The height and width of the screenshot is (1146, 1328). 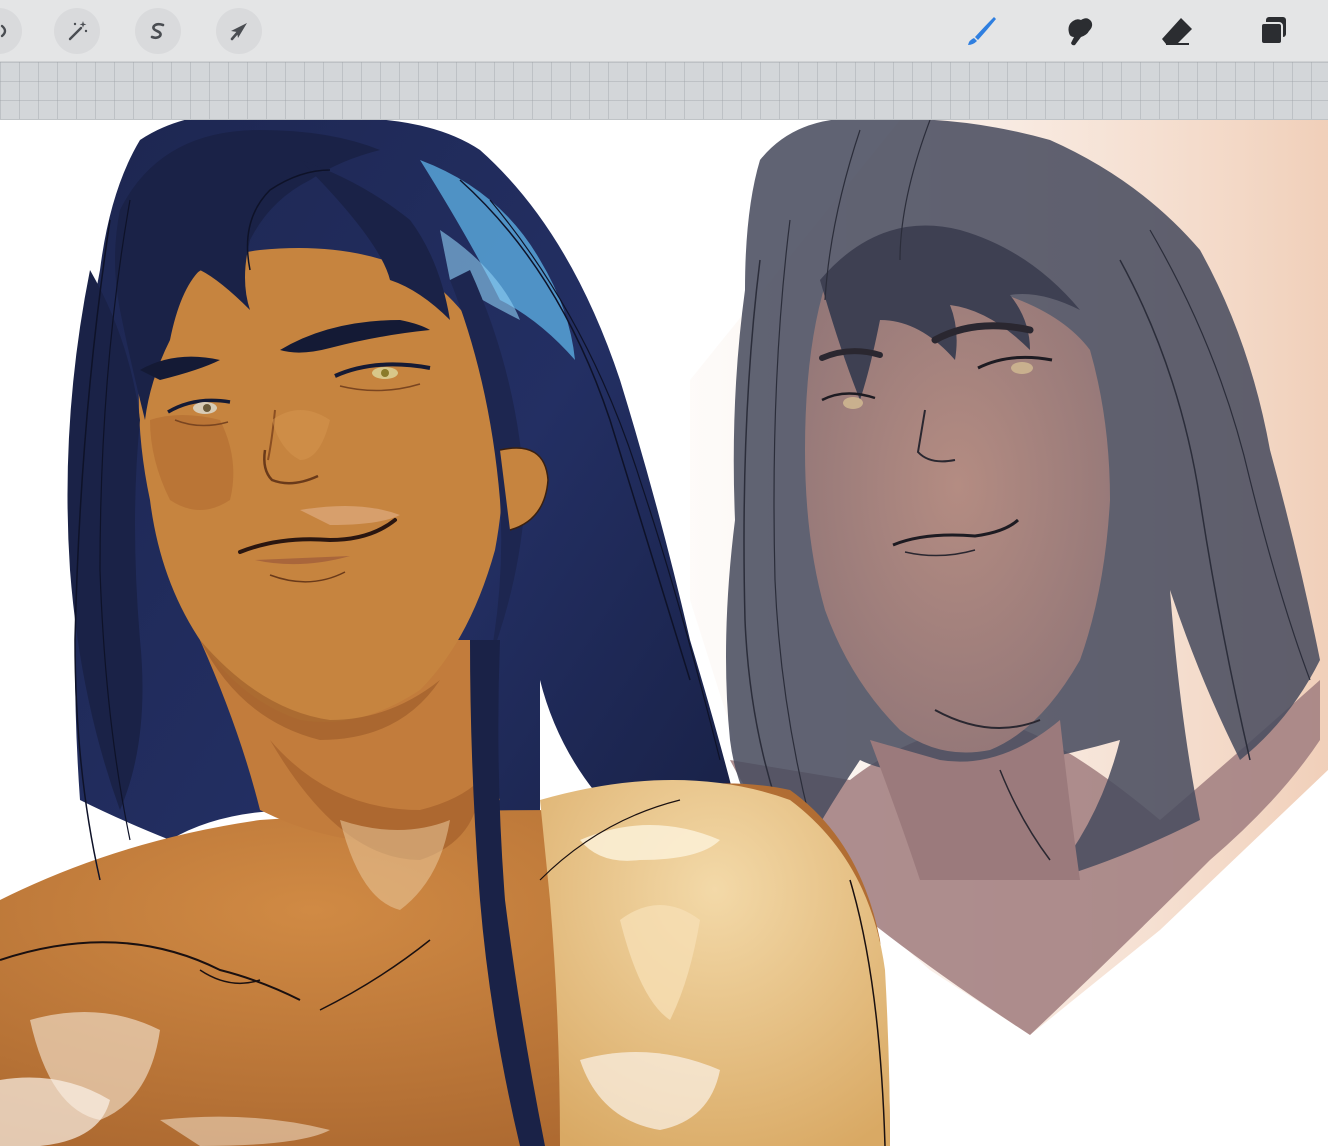 What do you see at coordinates (11, 31) in the screenshot?
I see `actions-icon` at bounding box center [11, 31].